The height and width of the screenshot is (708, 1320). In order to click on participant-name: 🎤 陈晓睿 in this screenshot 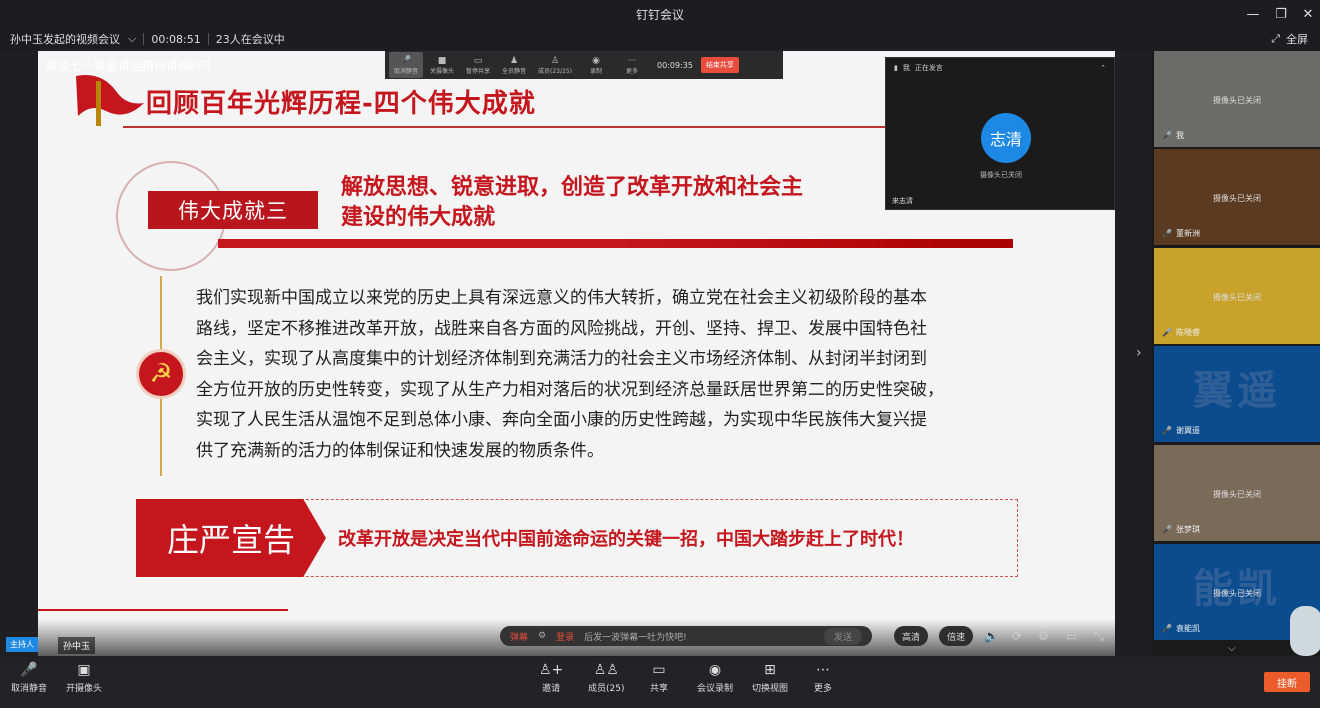, I will do `click(1181, 332)`.